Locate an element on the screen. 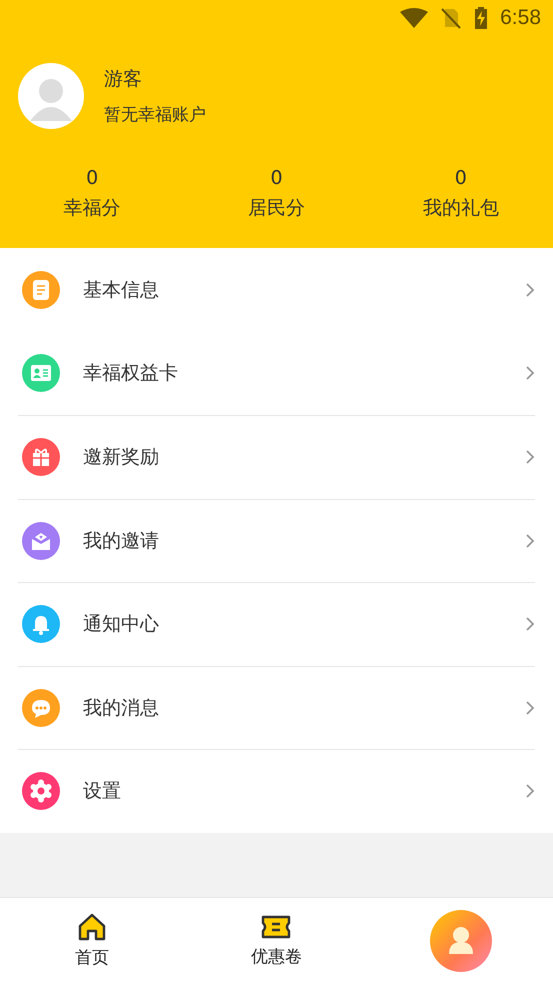  menu-item: 我的邀请 is located at coordinates (276, 540).